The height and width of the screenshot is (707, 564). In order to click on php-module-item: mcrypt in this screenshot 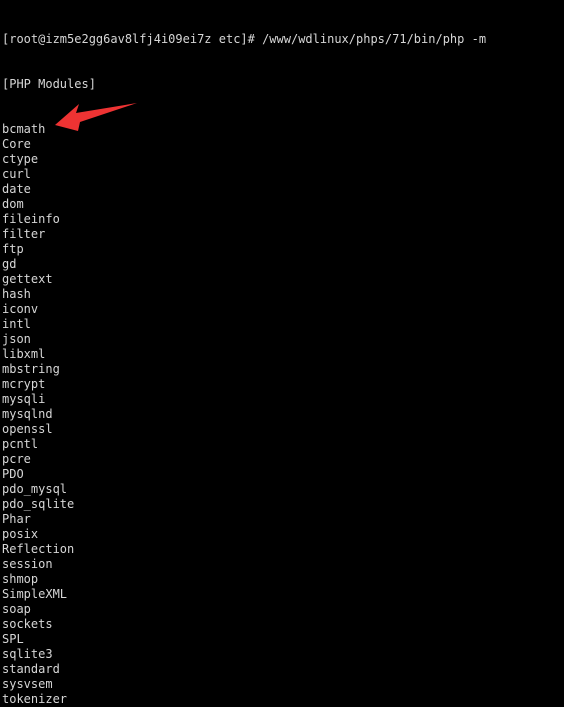, I will do `click(24, 384)`.